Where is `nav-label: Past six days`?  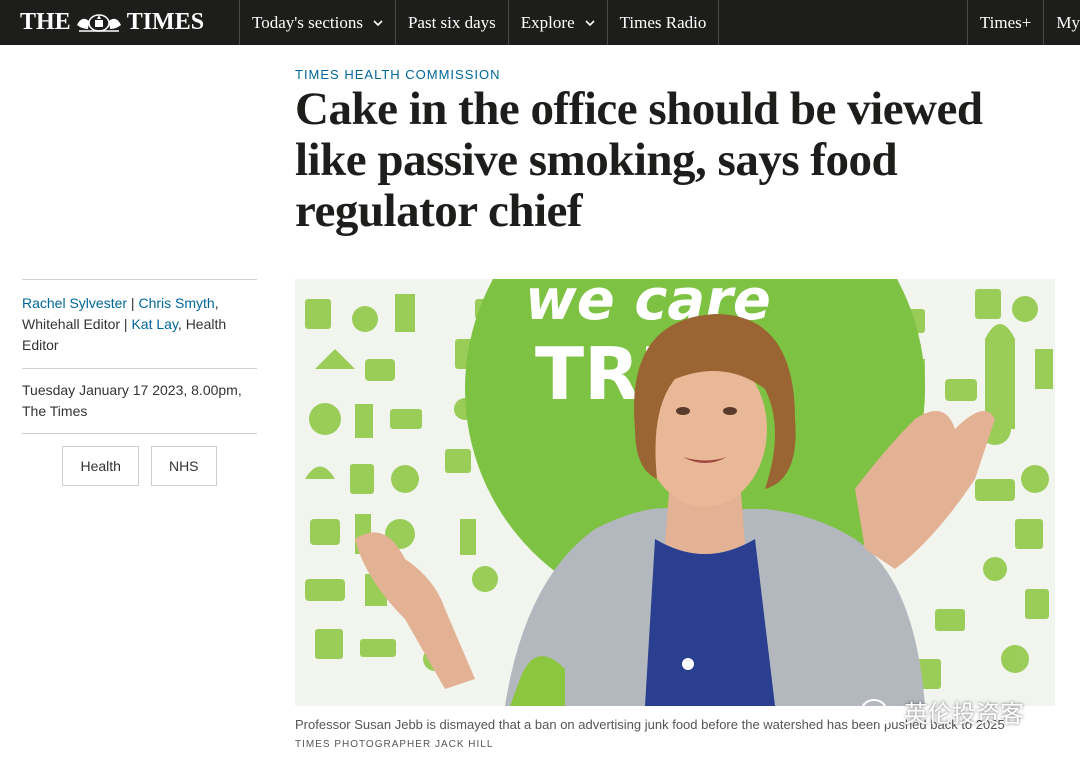
nav-label: Past six days is located at coordinates (451, 22).